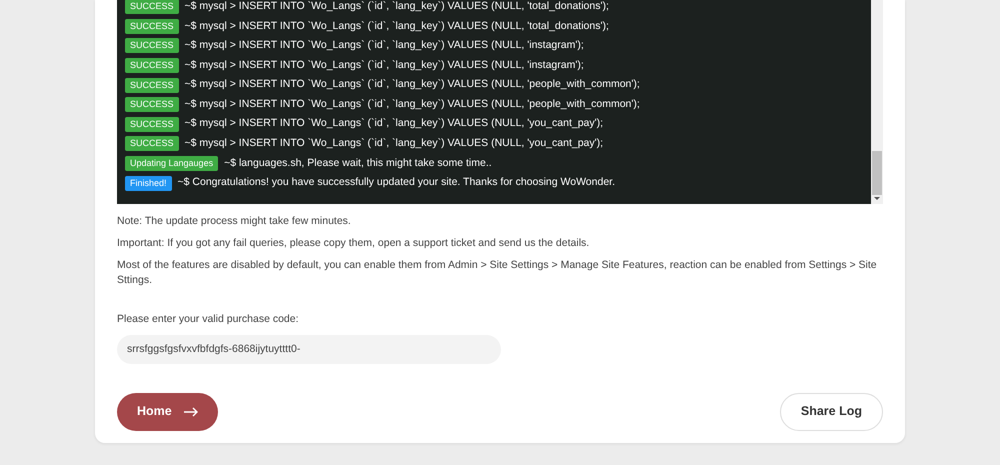  Describe the element at coordinates (831, 411) in the screenshot. I see `share-log-button: Share Log` at that location.